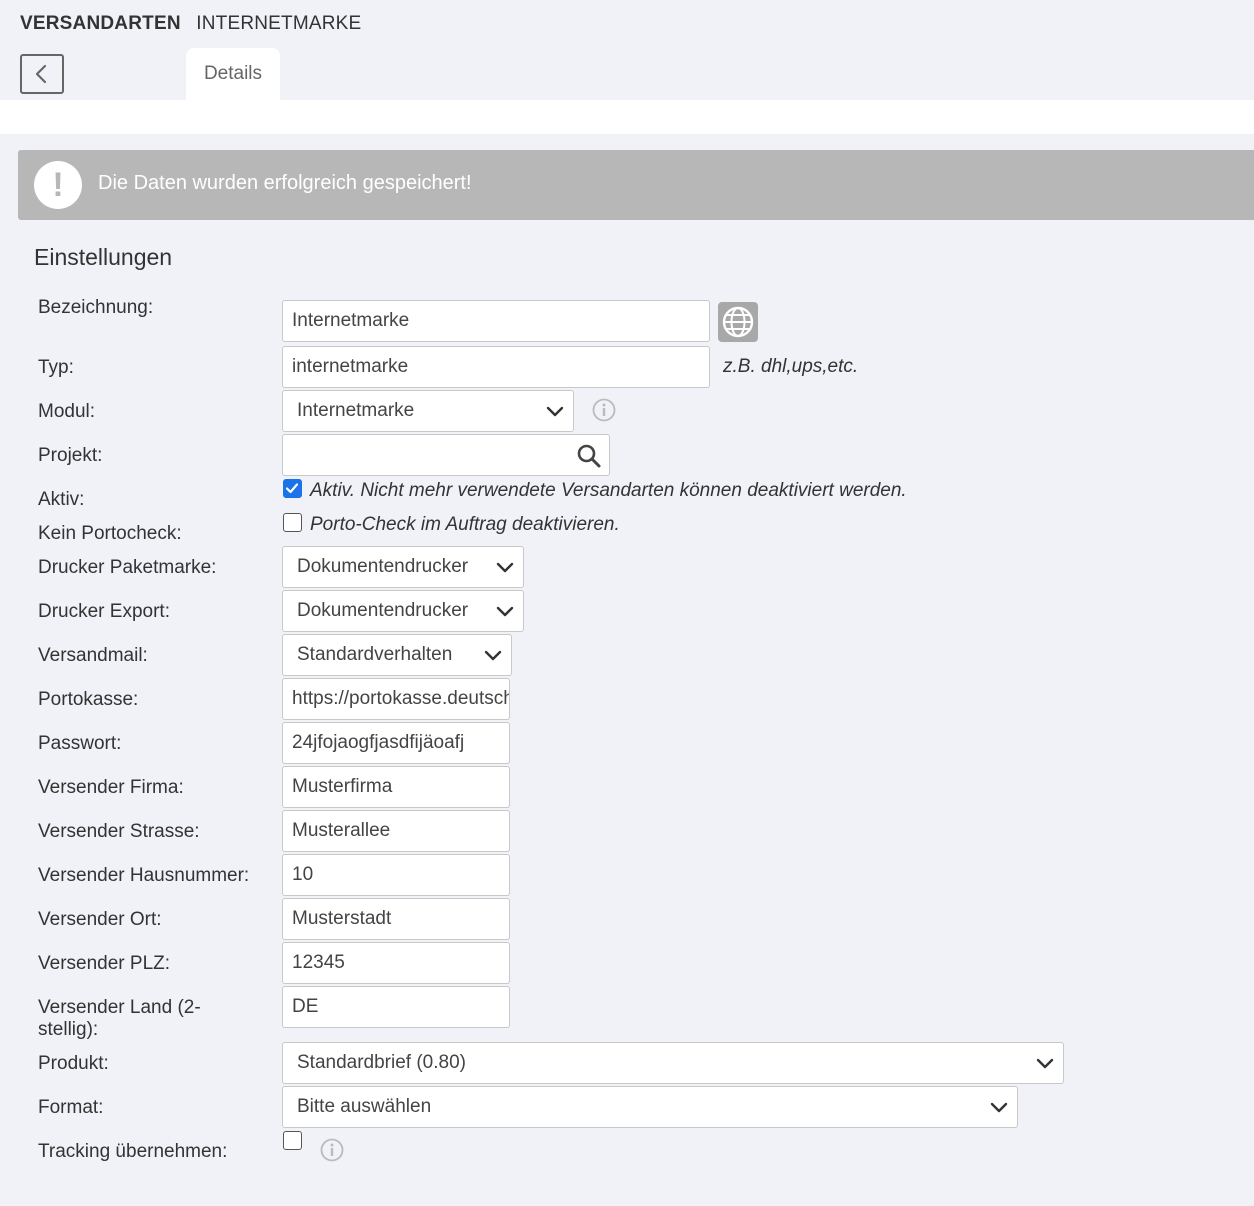 Image resolution: width=1254 pixels, height=1206 pixels. What do you see at coordinates (673, 1063) in the screenshot?
I see `produkt-select: Standardbrief (0.80)` at bounding box center [673, 1063].